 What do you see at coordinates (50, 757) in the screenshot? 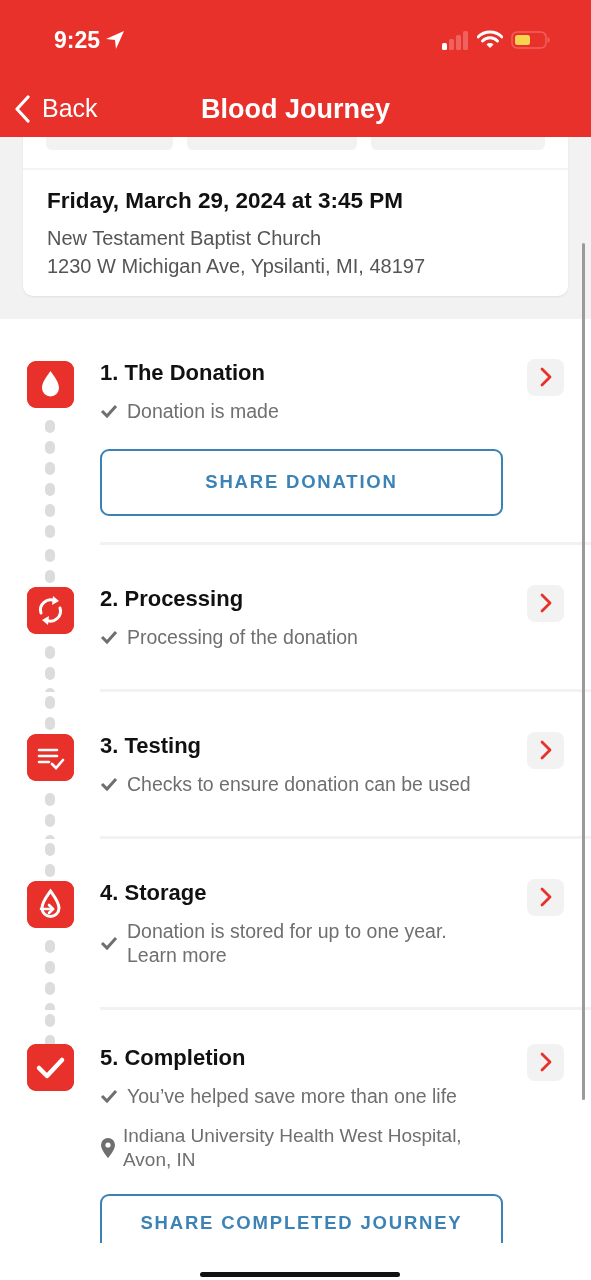
I see `checklist-icon` at bounding box center [50, 757].